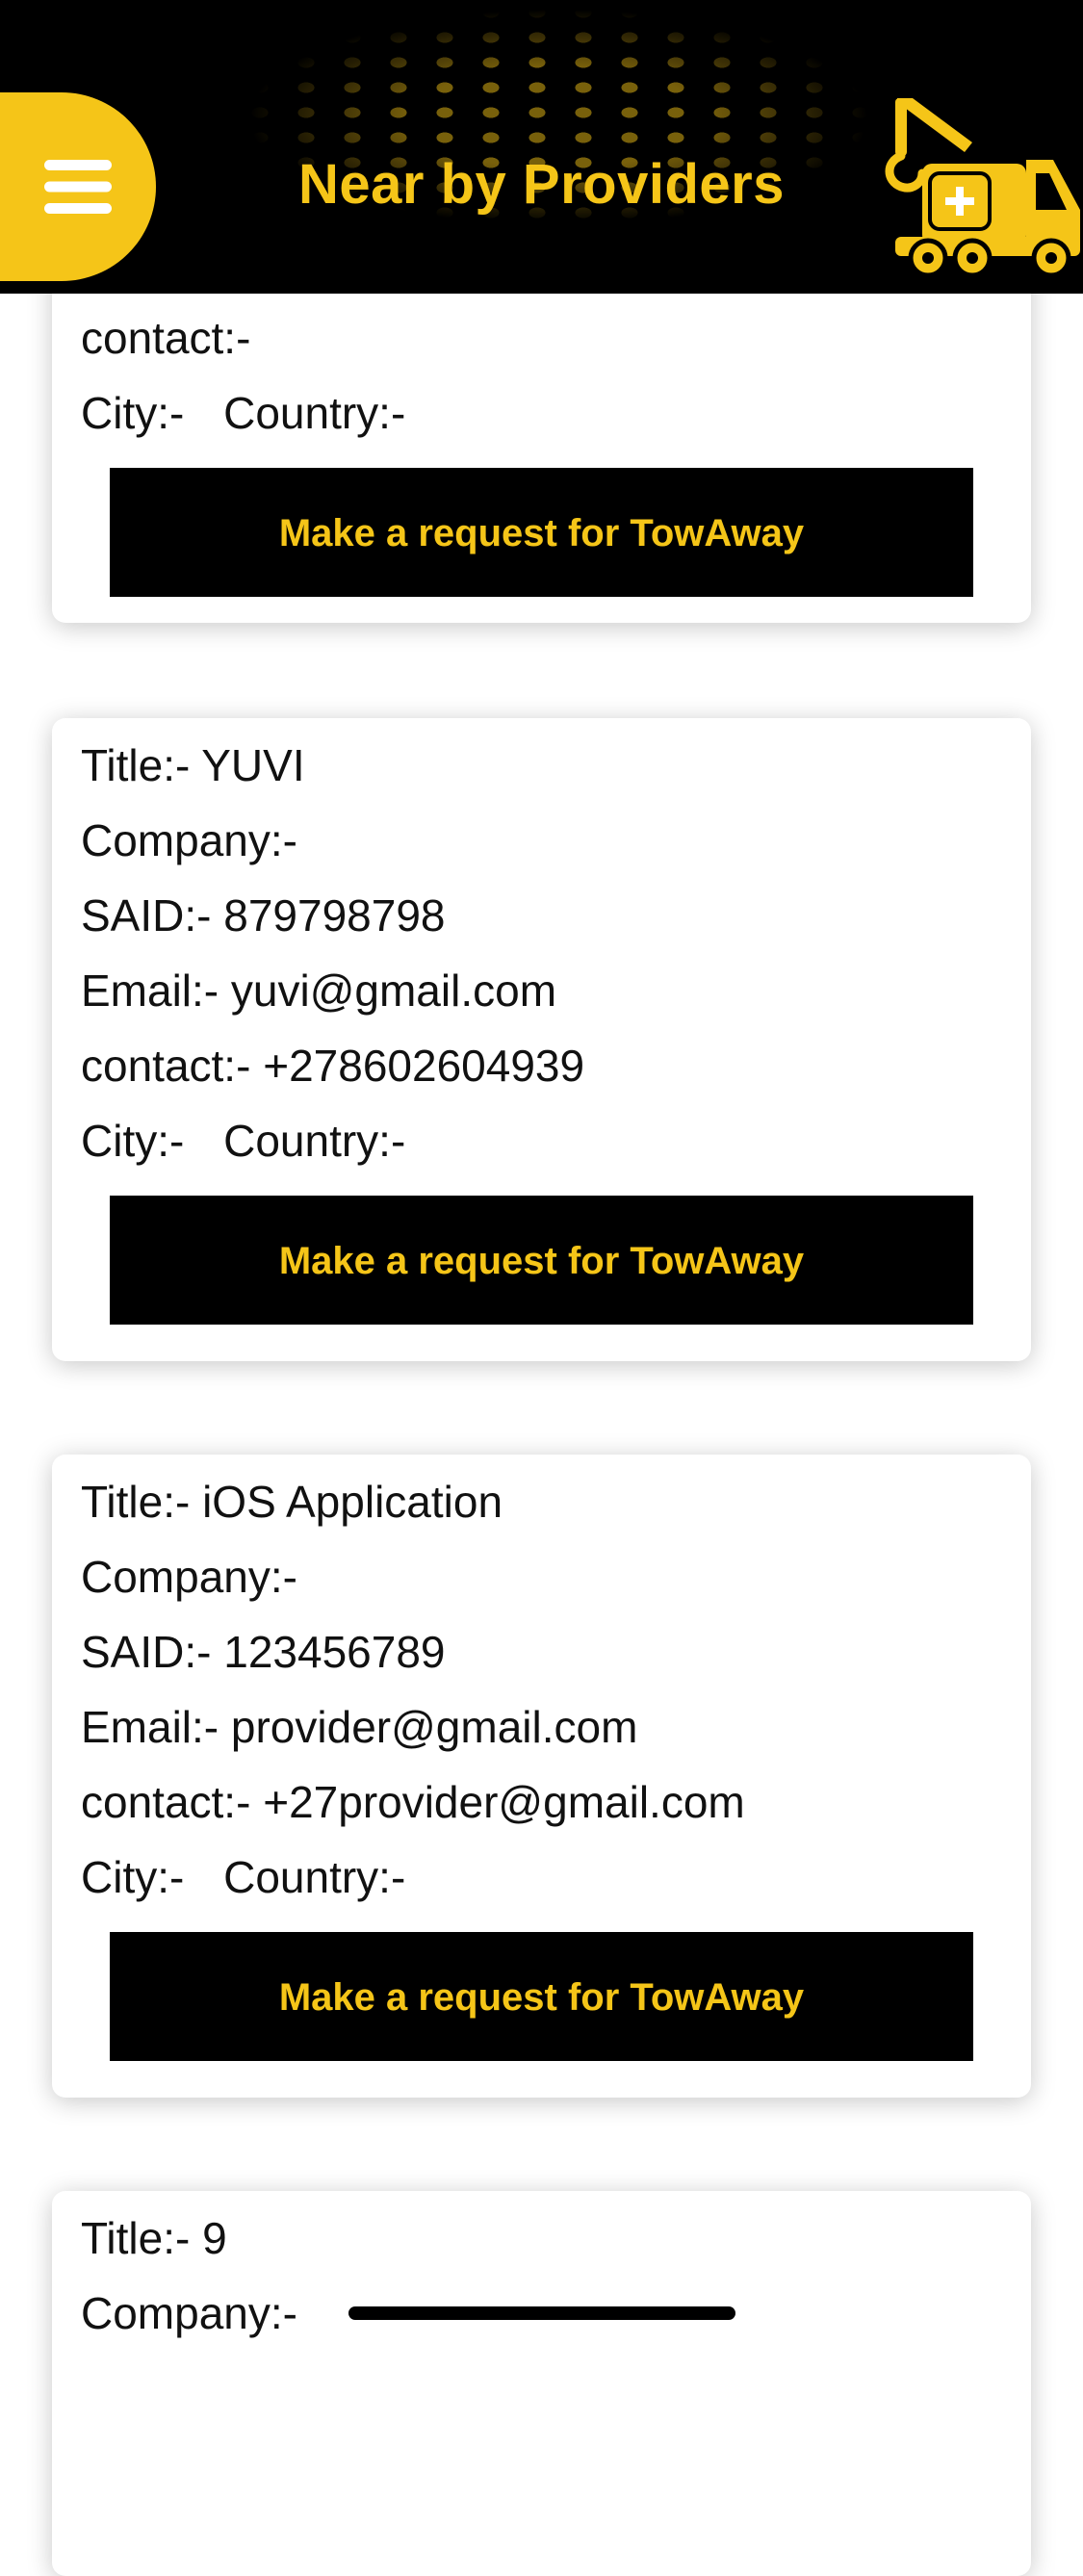 The height and width of the screenshot is (2576, 1083). I want to click on contact-row: contact:- +27provider@gmail.com, so click(413, 1802).